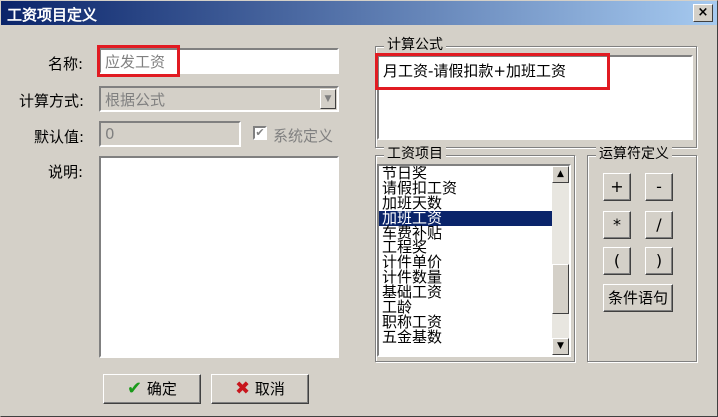  I want to click on name-input, so click(219, 61).